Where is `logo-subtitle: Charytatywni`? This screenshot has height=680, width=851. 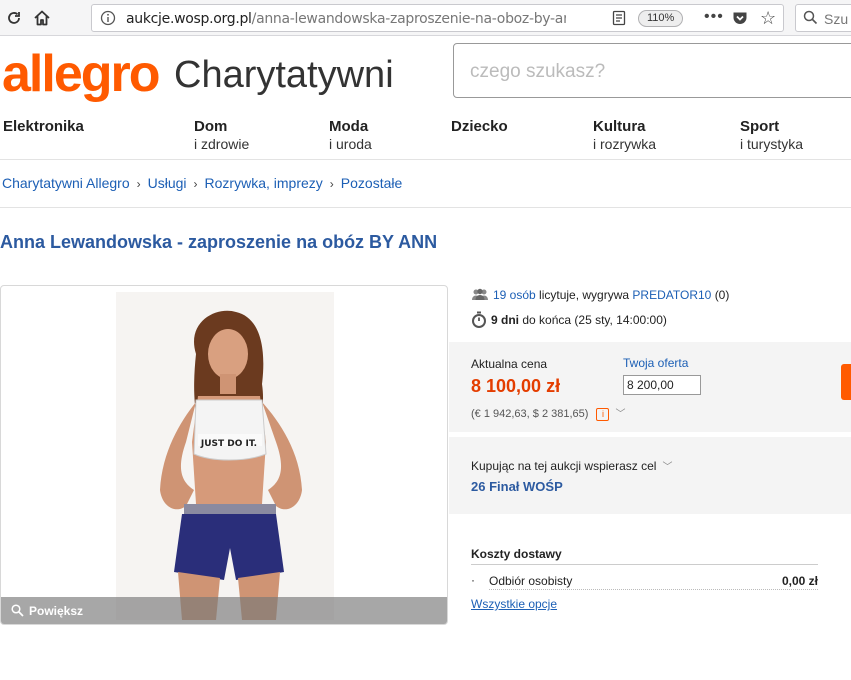
logo-subtitle: Charytatywni is located at coordinates (284, 75).